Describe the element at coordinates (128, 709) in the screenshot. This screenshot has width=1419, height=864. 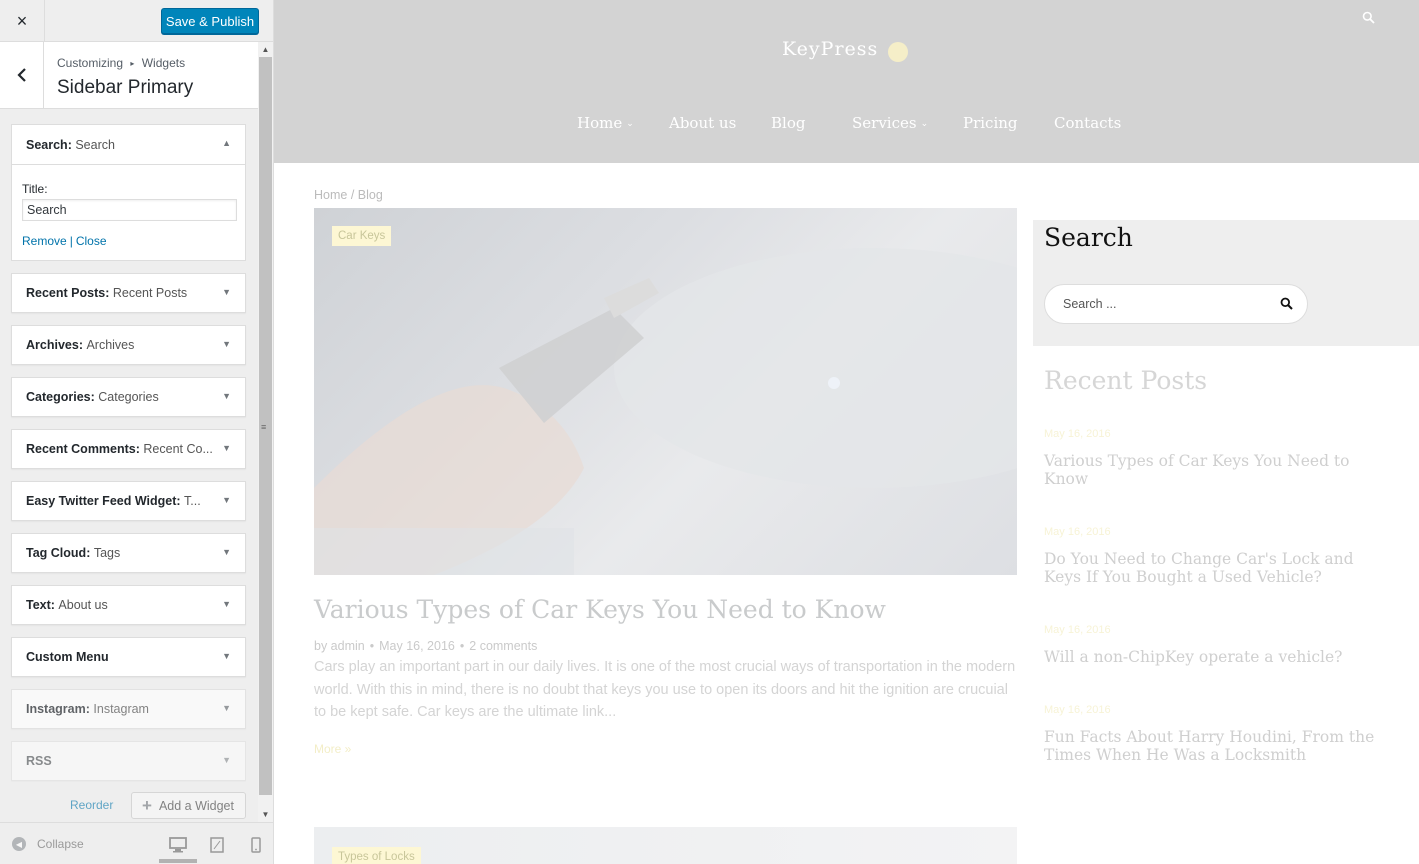
I see `widget-instagram: Instagram: Instagram ▼` at that location.